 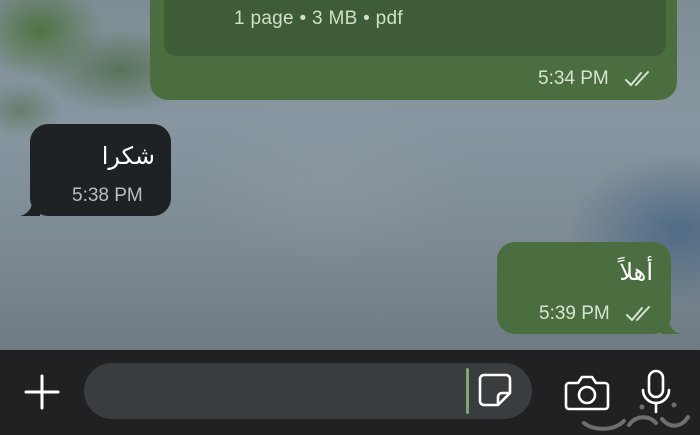 What do you see at coordinates (107, 195) in the screenshot?
I see `message-time: 5:38 PM` at bounding box center [107, 195].